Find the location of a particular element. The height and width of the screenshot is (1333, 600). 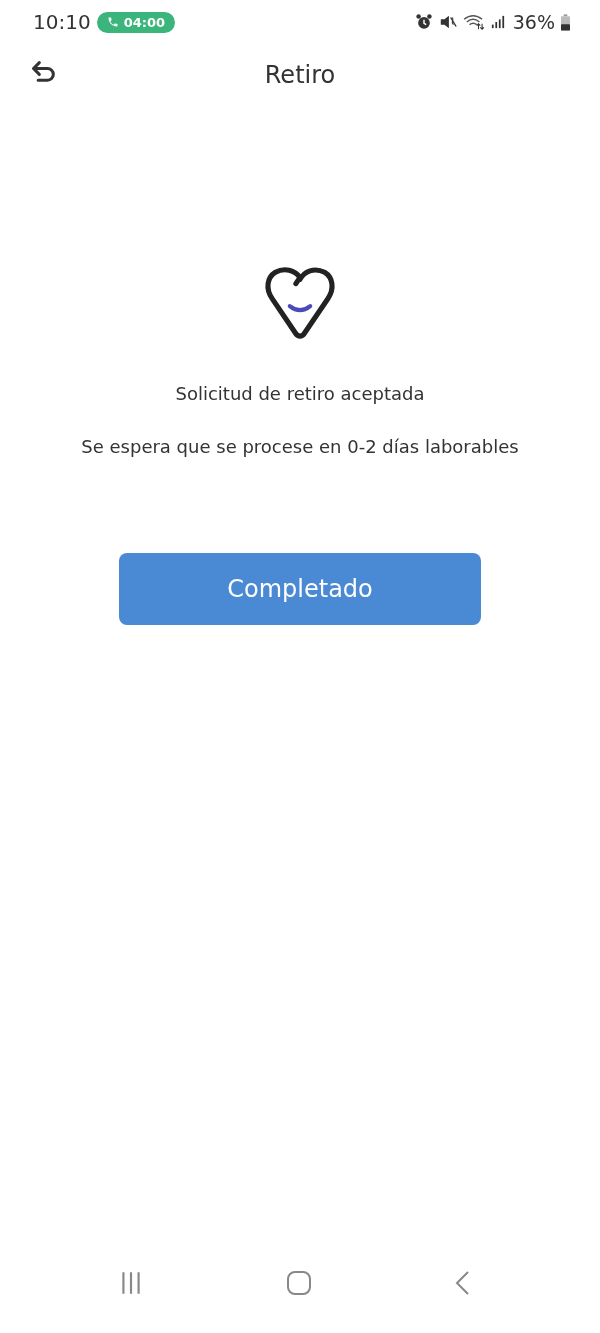

battery-icon is located at coordinates (565, 22).